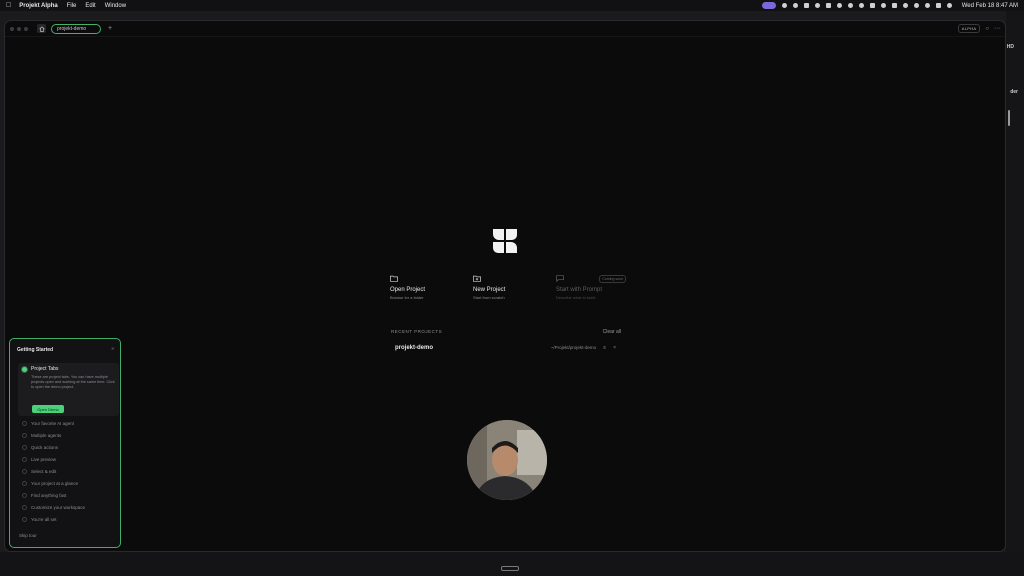 The image size is (1024, 576). Describe the element at coordinates (905, 5) in the screenshot. I see `wifi-icon` at that location.